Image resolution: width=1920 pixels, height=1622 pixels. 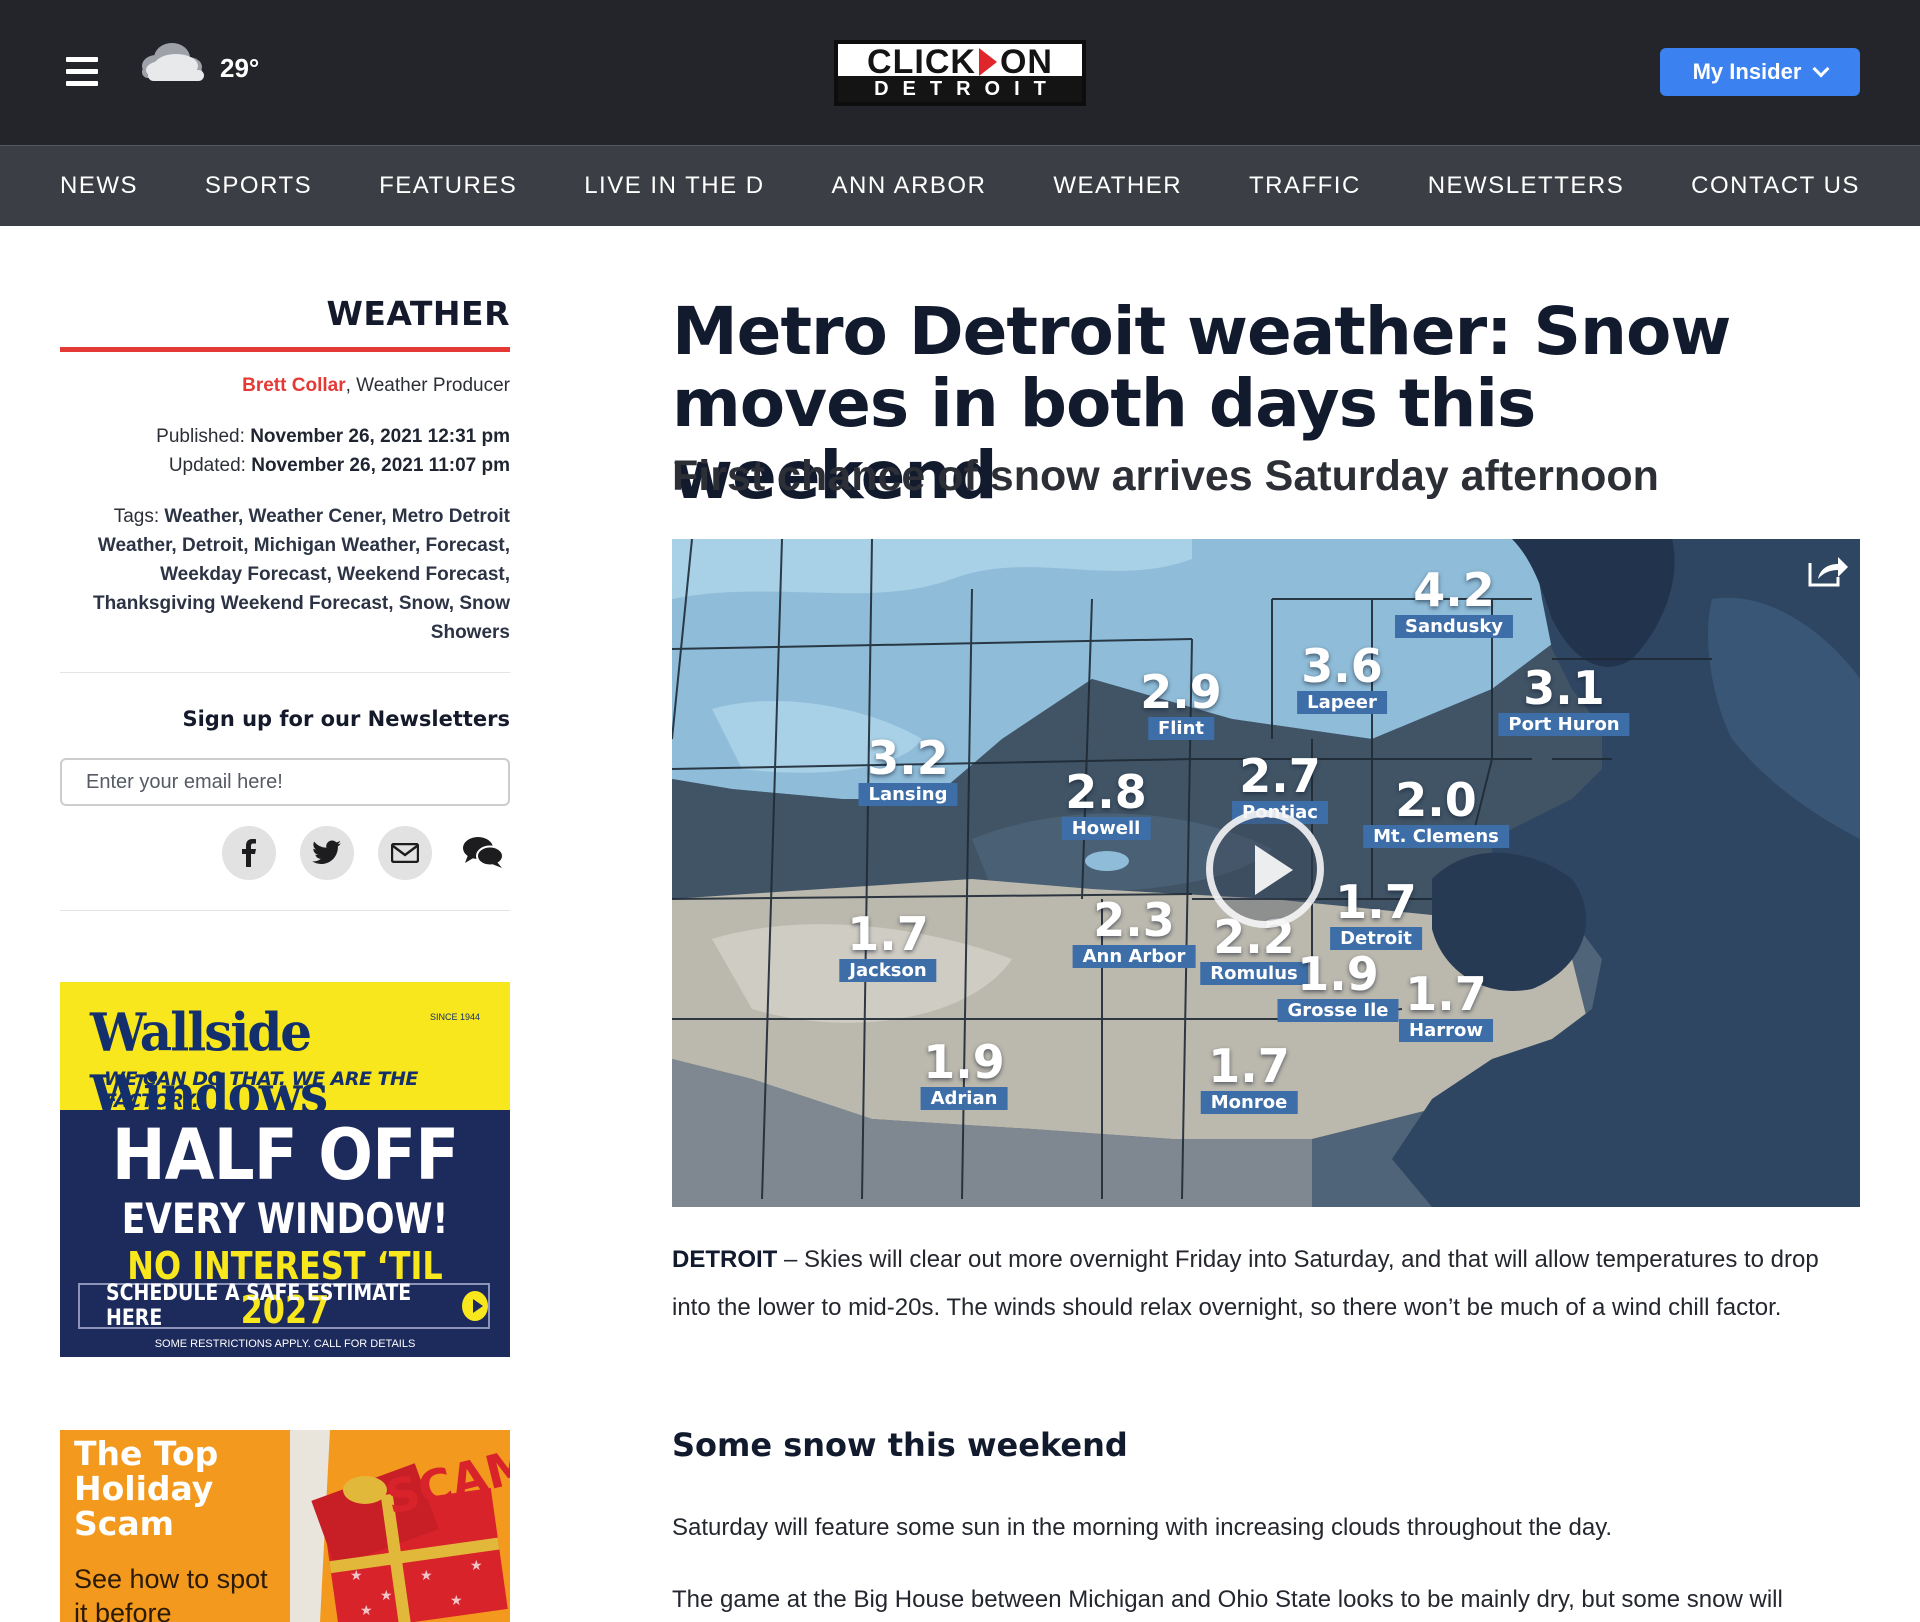 I want to click on map-label: 1.7 Detroit, so click(x=1376, y=914).